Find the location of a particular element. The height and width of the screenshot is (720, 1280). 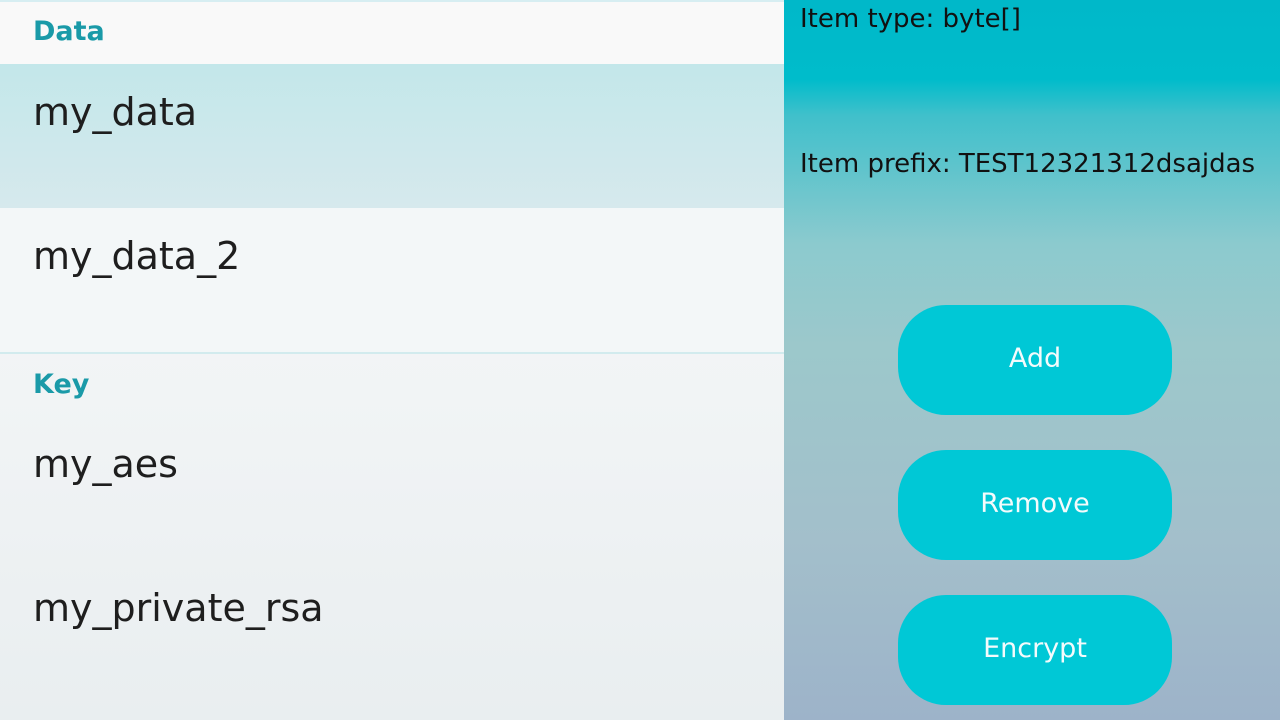

remove-button: Remove is located at coordinates (1035, 505).